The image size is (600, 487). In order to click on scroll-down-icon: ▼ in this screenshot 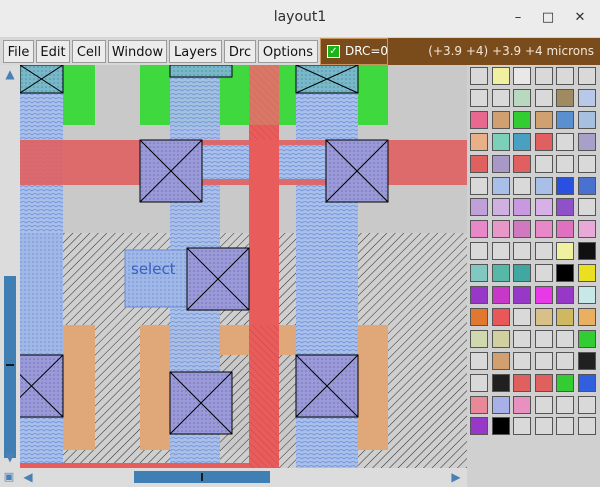, I will do `click(10, 457)`.